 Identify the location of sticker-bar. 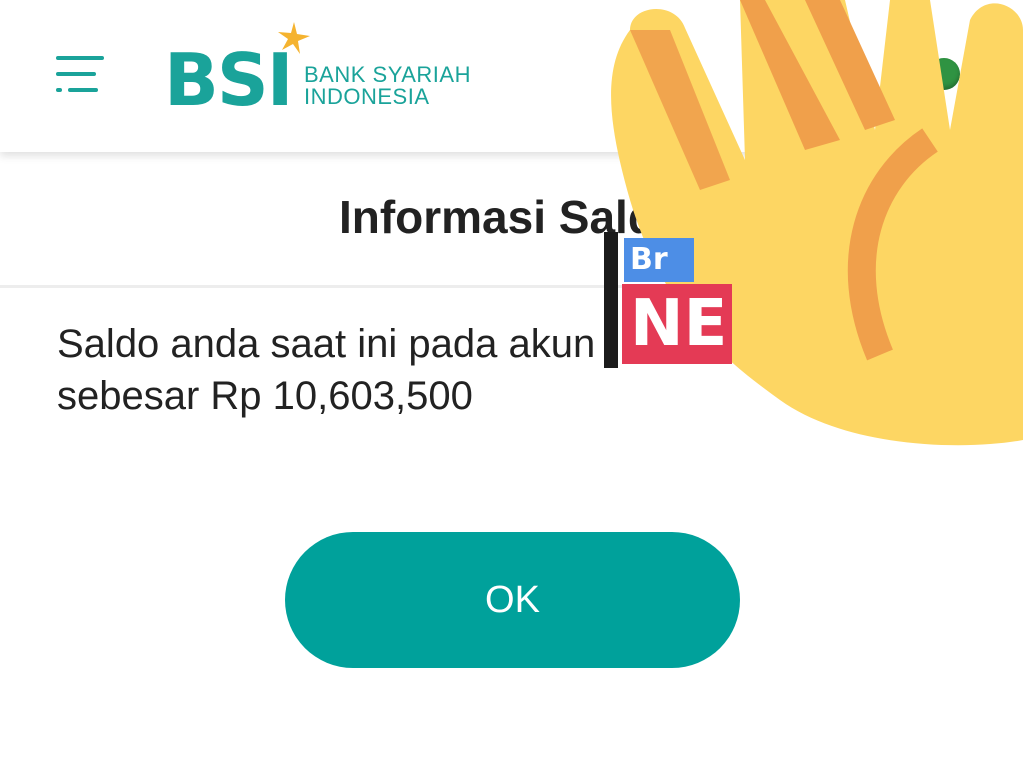
(611, 300).